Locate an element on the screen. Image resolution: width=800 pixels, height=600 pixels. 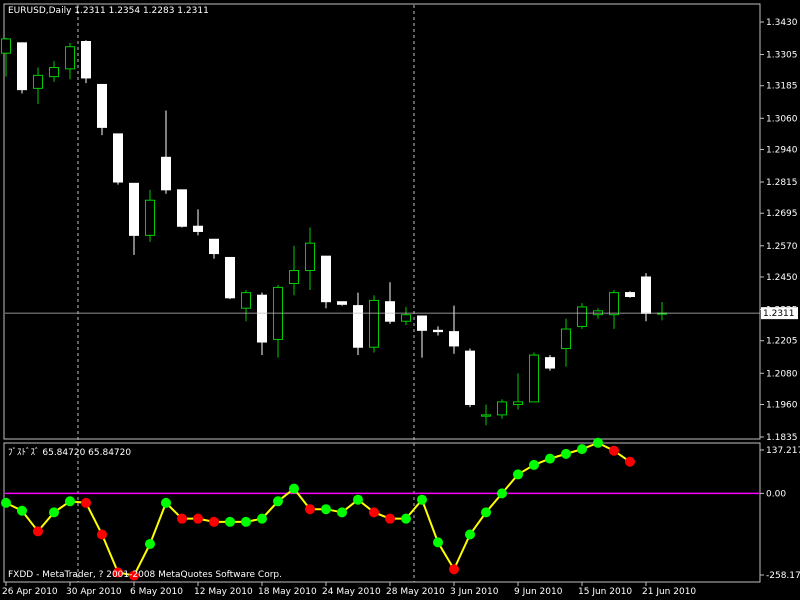
indicator-tick-label: -258.171 is located at coordinates (783, 576).